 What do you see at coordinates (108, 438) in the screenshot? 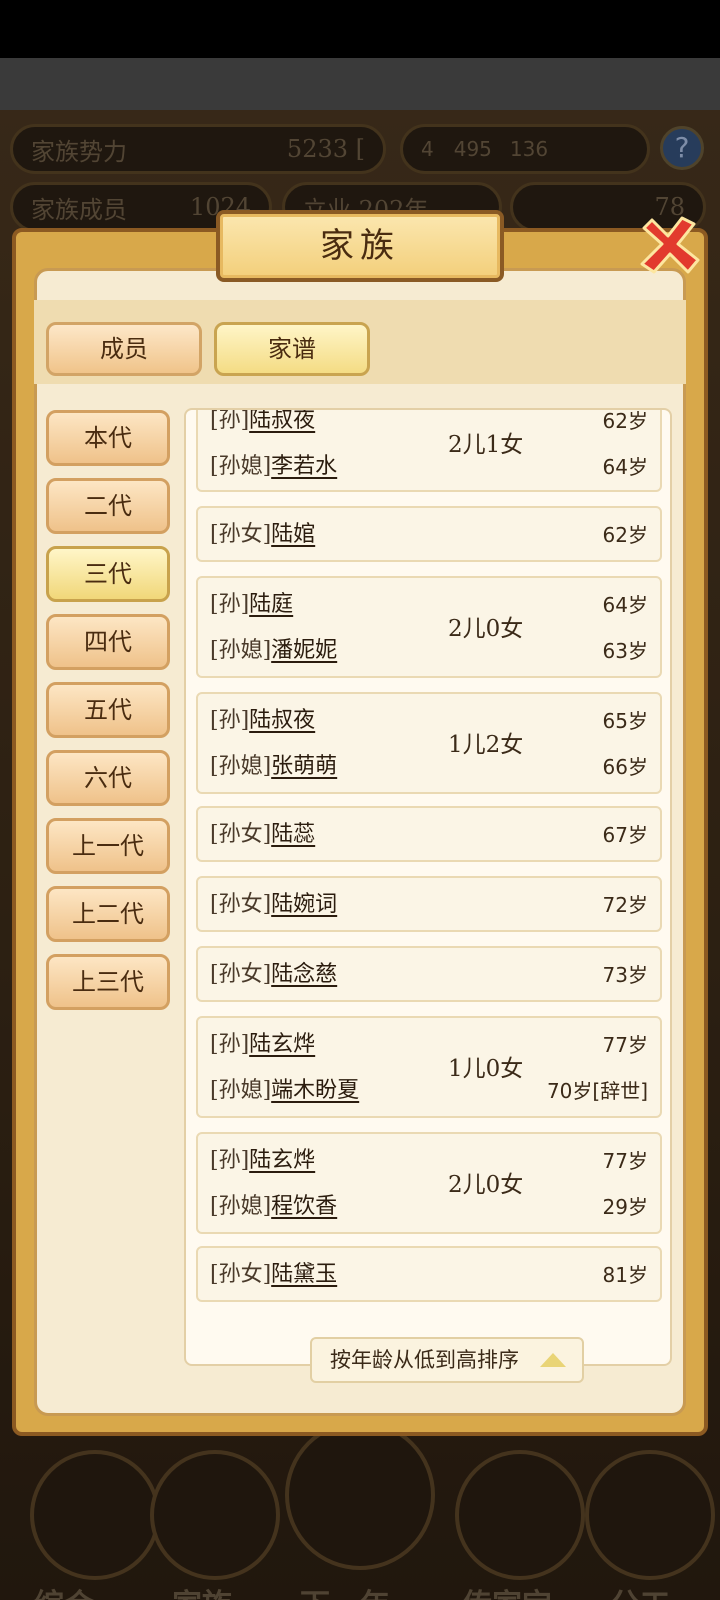
I see `gen-button-current: 本代` at bounding box center [108, 438].